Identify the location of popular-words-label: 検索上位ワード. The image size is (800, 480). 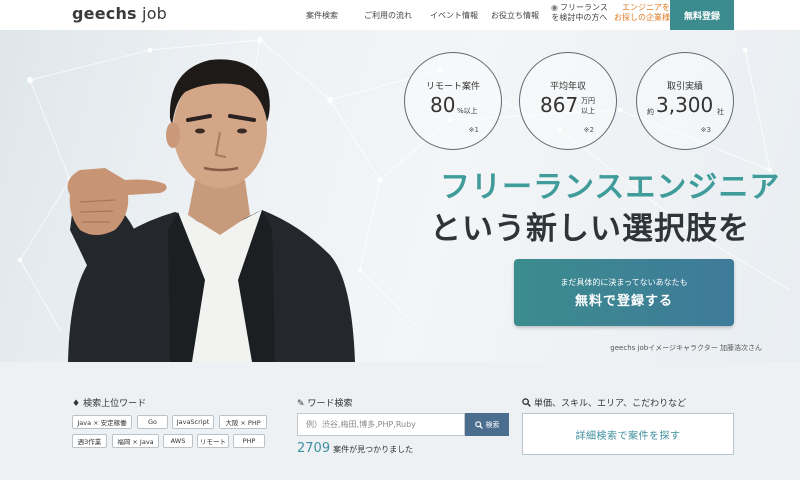
(115, 404).